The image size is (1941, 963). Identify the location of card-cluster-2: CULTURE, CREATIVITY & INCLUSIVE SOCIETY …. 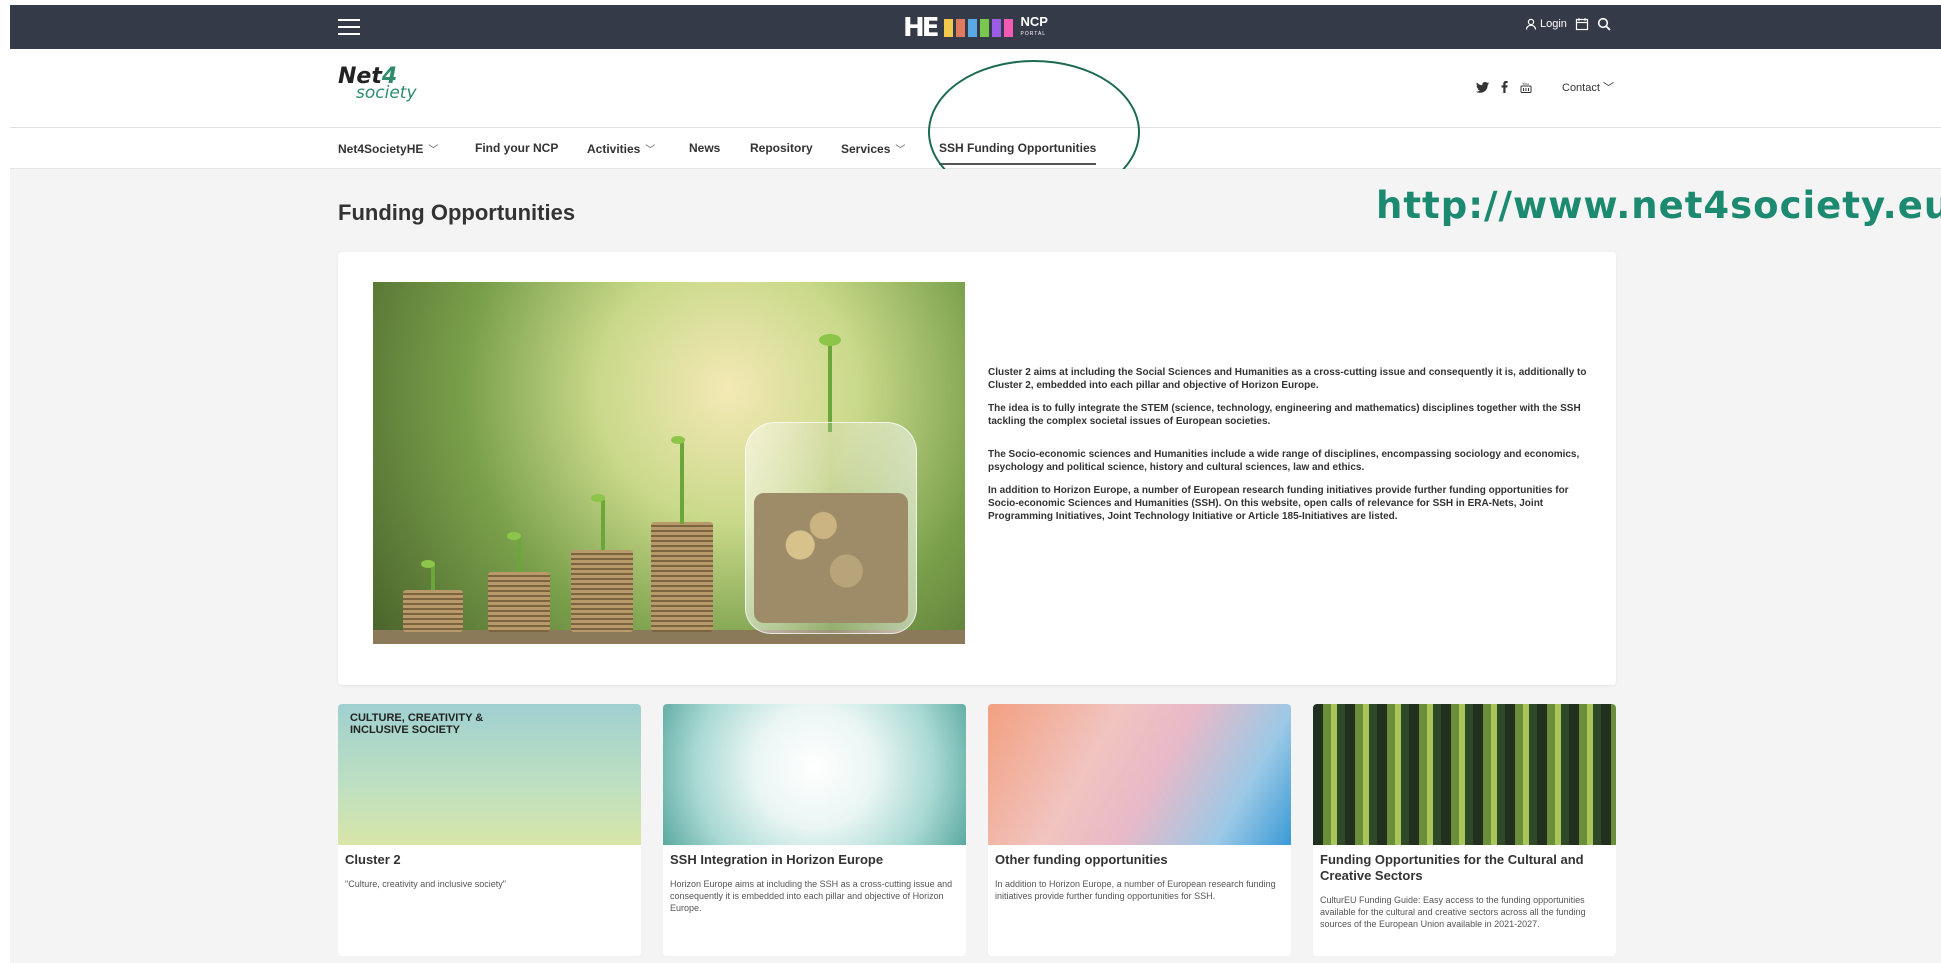
(489, 830).